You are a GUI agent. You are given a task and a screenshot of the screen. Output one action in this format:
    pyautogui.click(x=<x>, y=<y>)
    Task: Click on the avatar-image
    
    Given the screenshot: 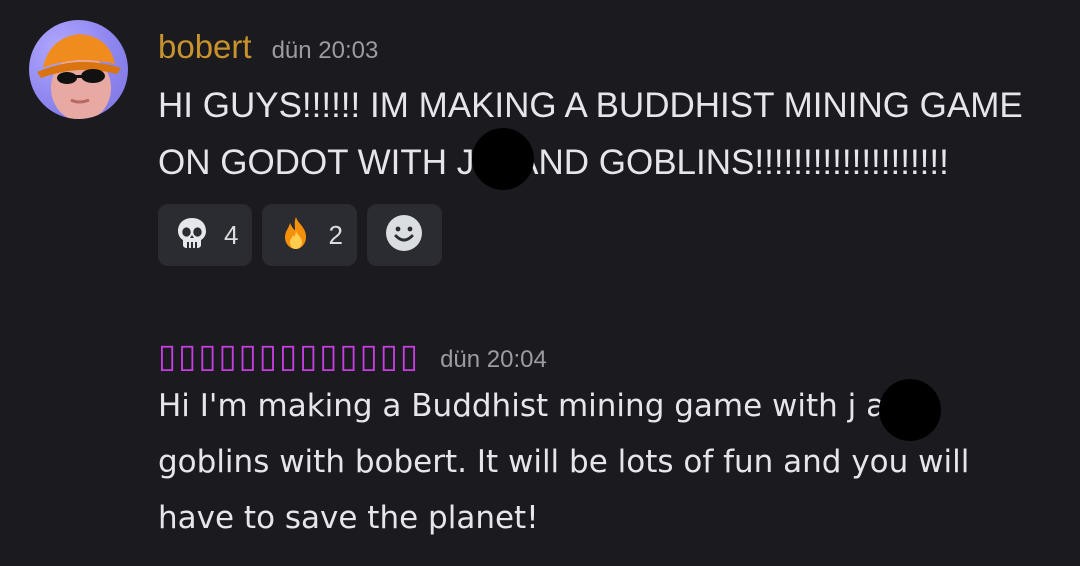 What is the action you would take?
    pyautogui.click(x=79, y=76)
    